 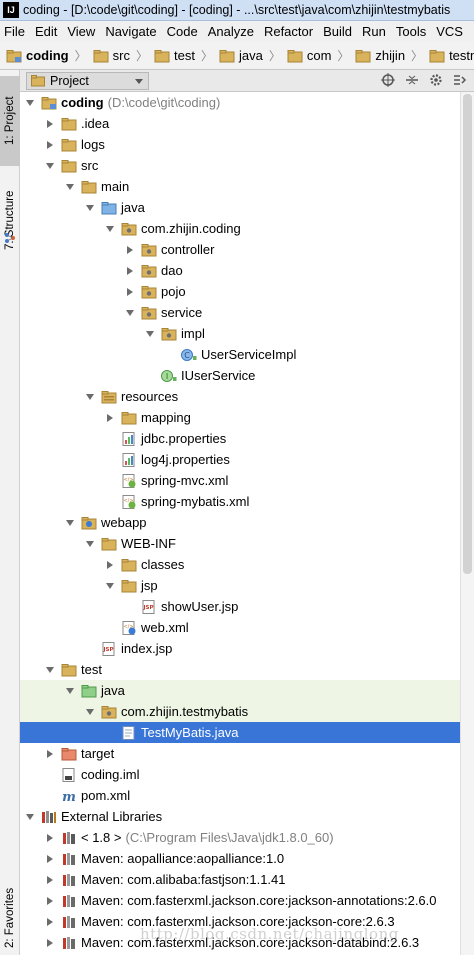 I want to click on tree-row: src, so click(x=240, y=165).